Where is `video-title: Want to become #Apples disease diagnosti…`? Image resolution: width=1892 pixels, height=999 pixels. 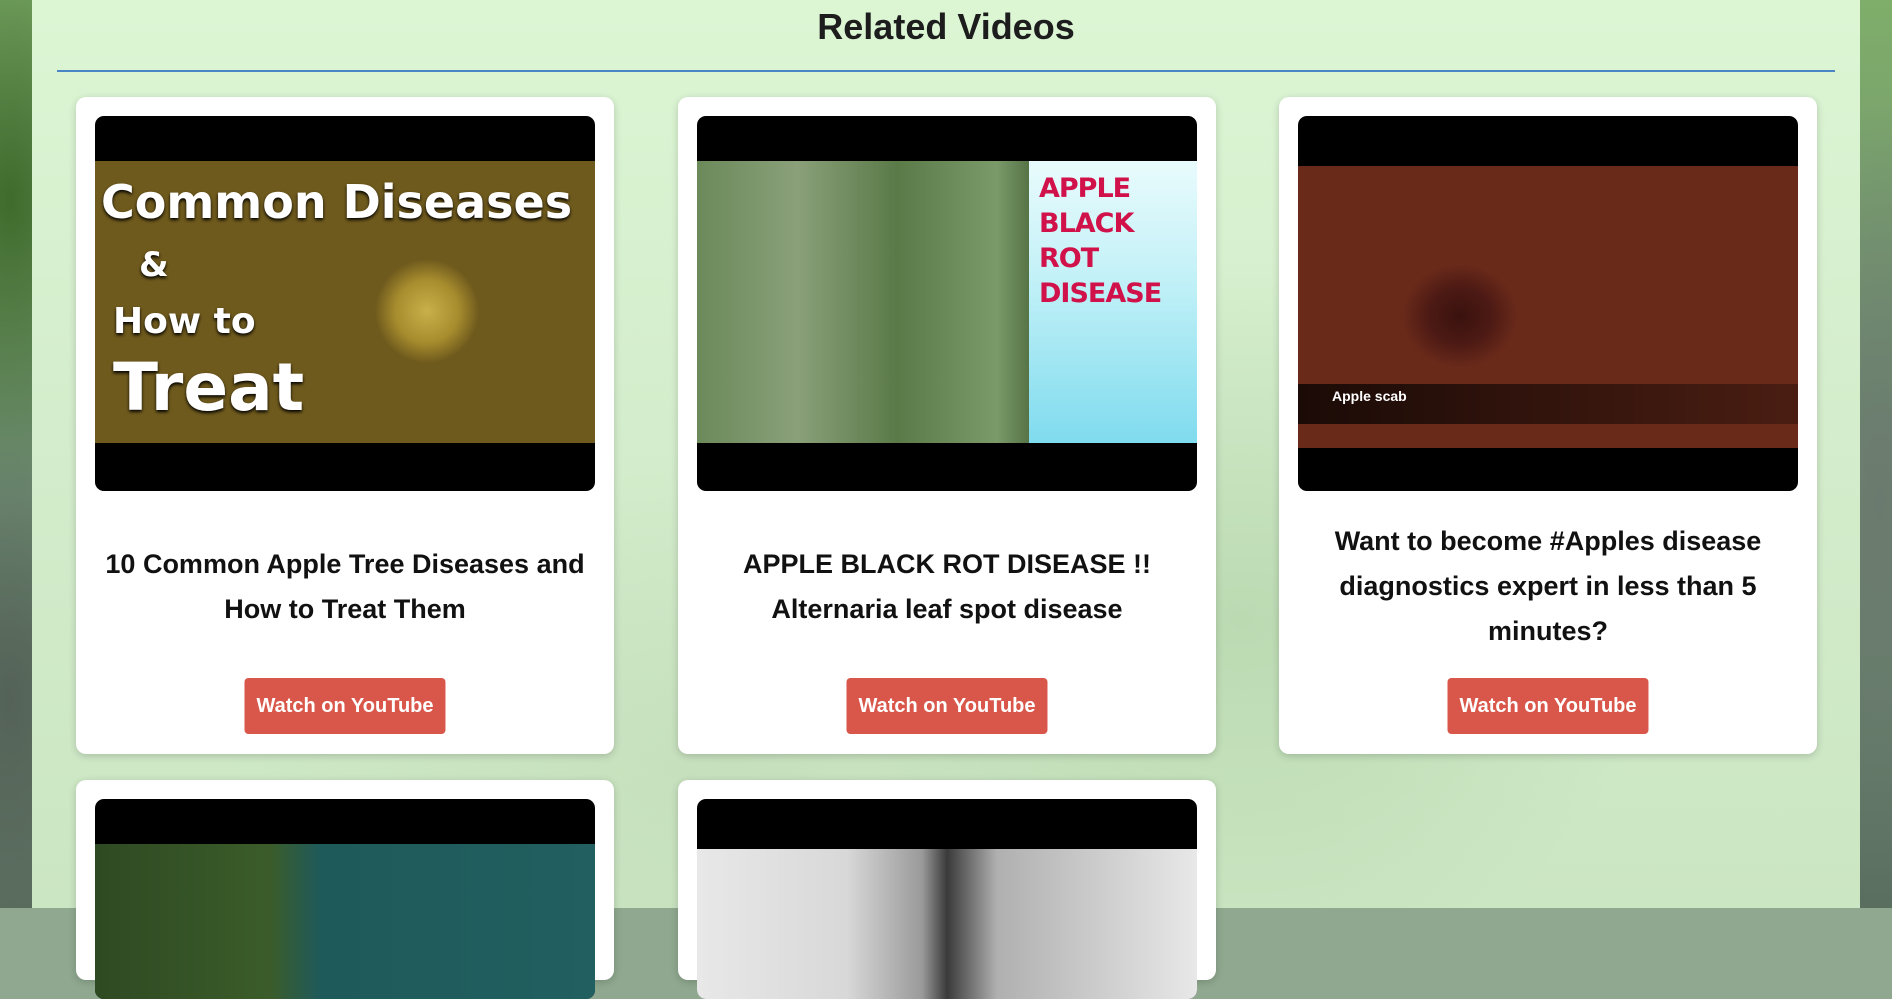
video-title: Want to become #Apples disease diagnosti… is located at coordinates (1548, 586).